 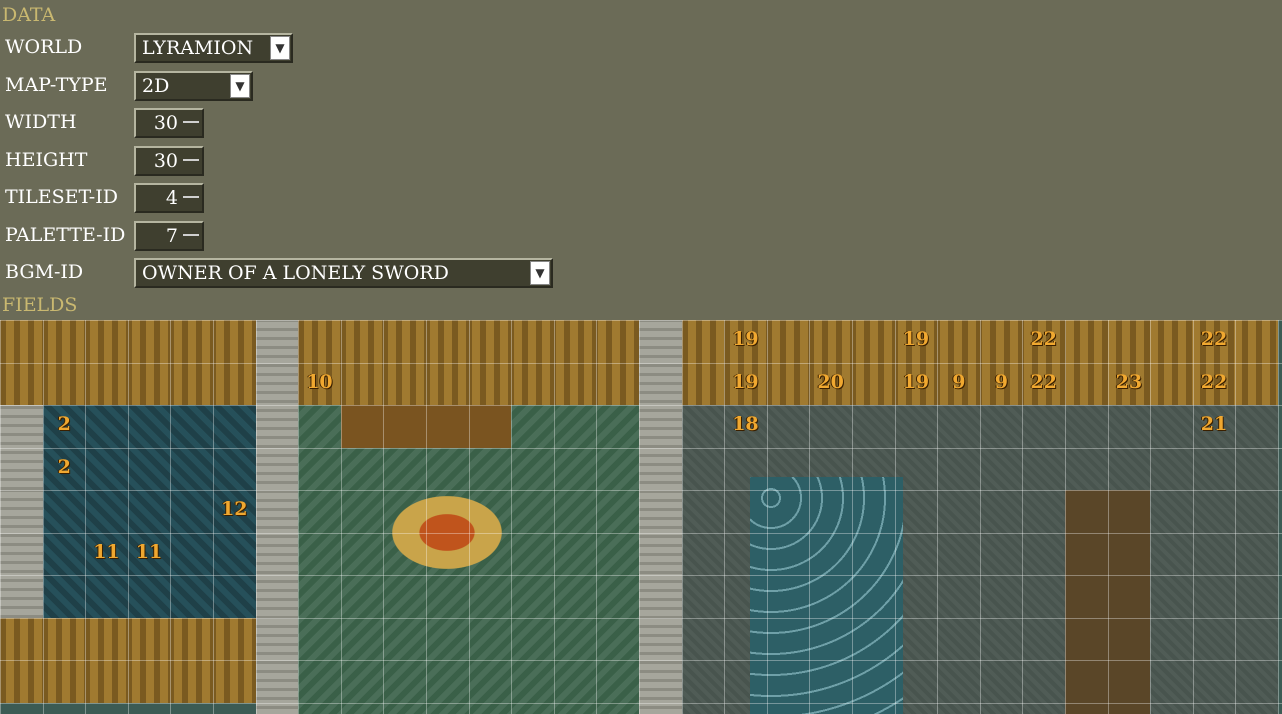 What do you see at coordinates (41, 122) in the screenshot?
I see `width-label: WIDTH` at bounding box center [41, 122].